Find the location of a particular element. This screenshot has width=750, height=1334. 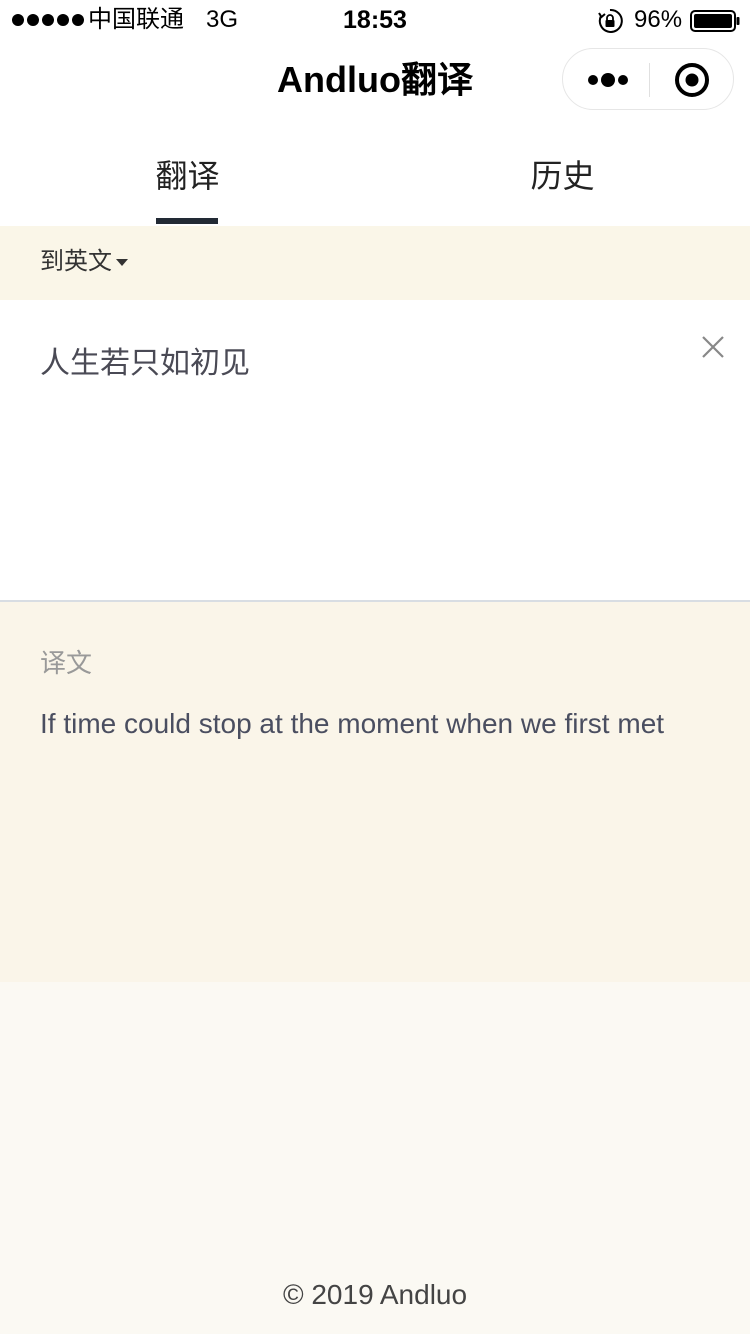

target-language-select: 到英文 is located at coordinates (84, 262).